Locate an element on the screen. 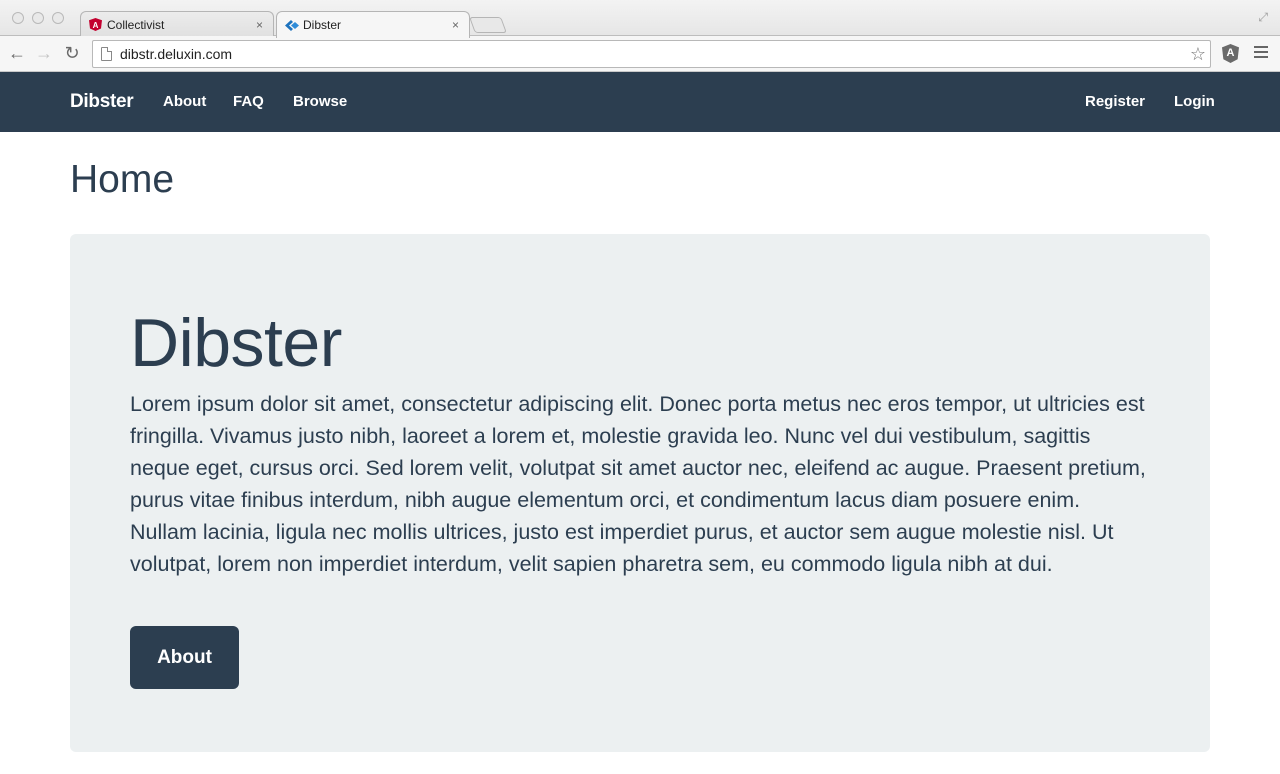 The width and height of the screenshot is (1280, 774). address-bar: dibstr.deluxin.com ☆ is located at coordinates (651, 54).